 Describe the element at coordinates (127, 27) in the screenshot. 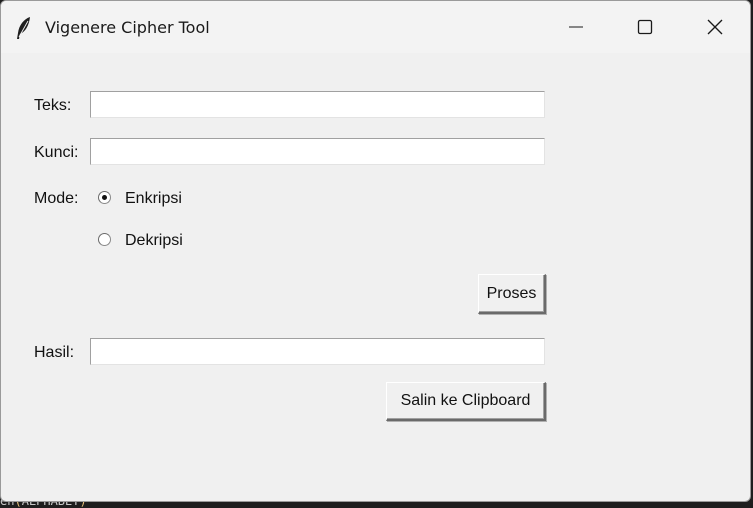

I see `window-title: Vigenere Cipher Tool` at that location.